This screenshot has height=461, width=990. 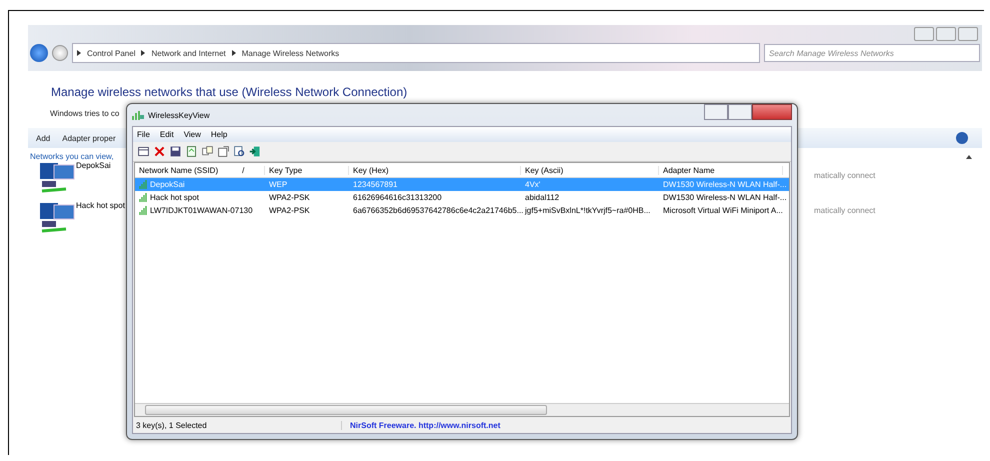 What do you see at coordinates (188, 53) in the screenshot?
I see `breadcrumb-item: Network and Internet` at bounding box center [188, 53].